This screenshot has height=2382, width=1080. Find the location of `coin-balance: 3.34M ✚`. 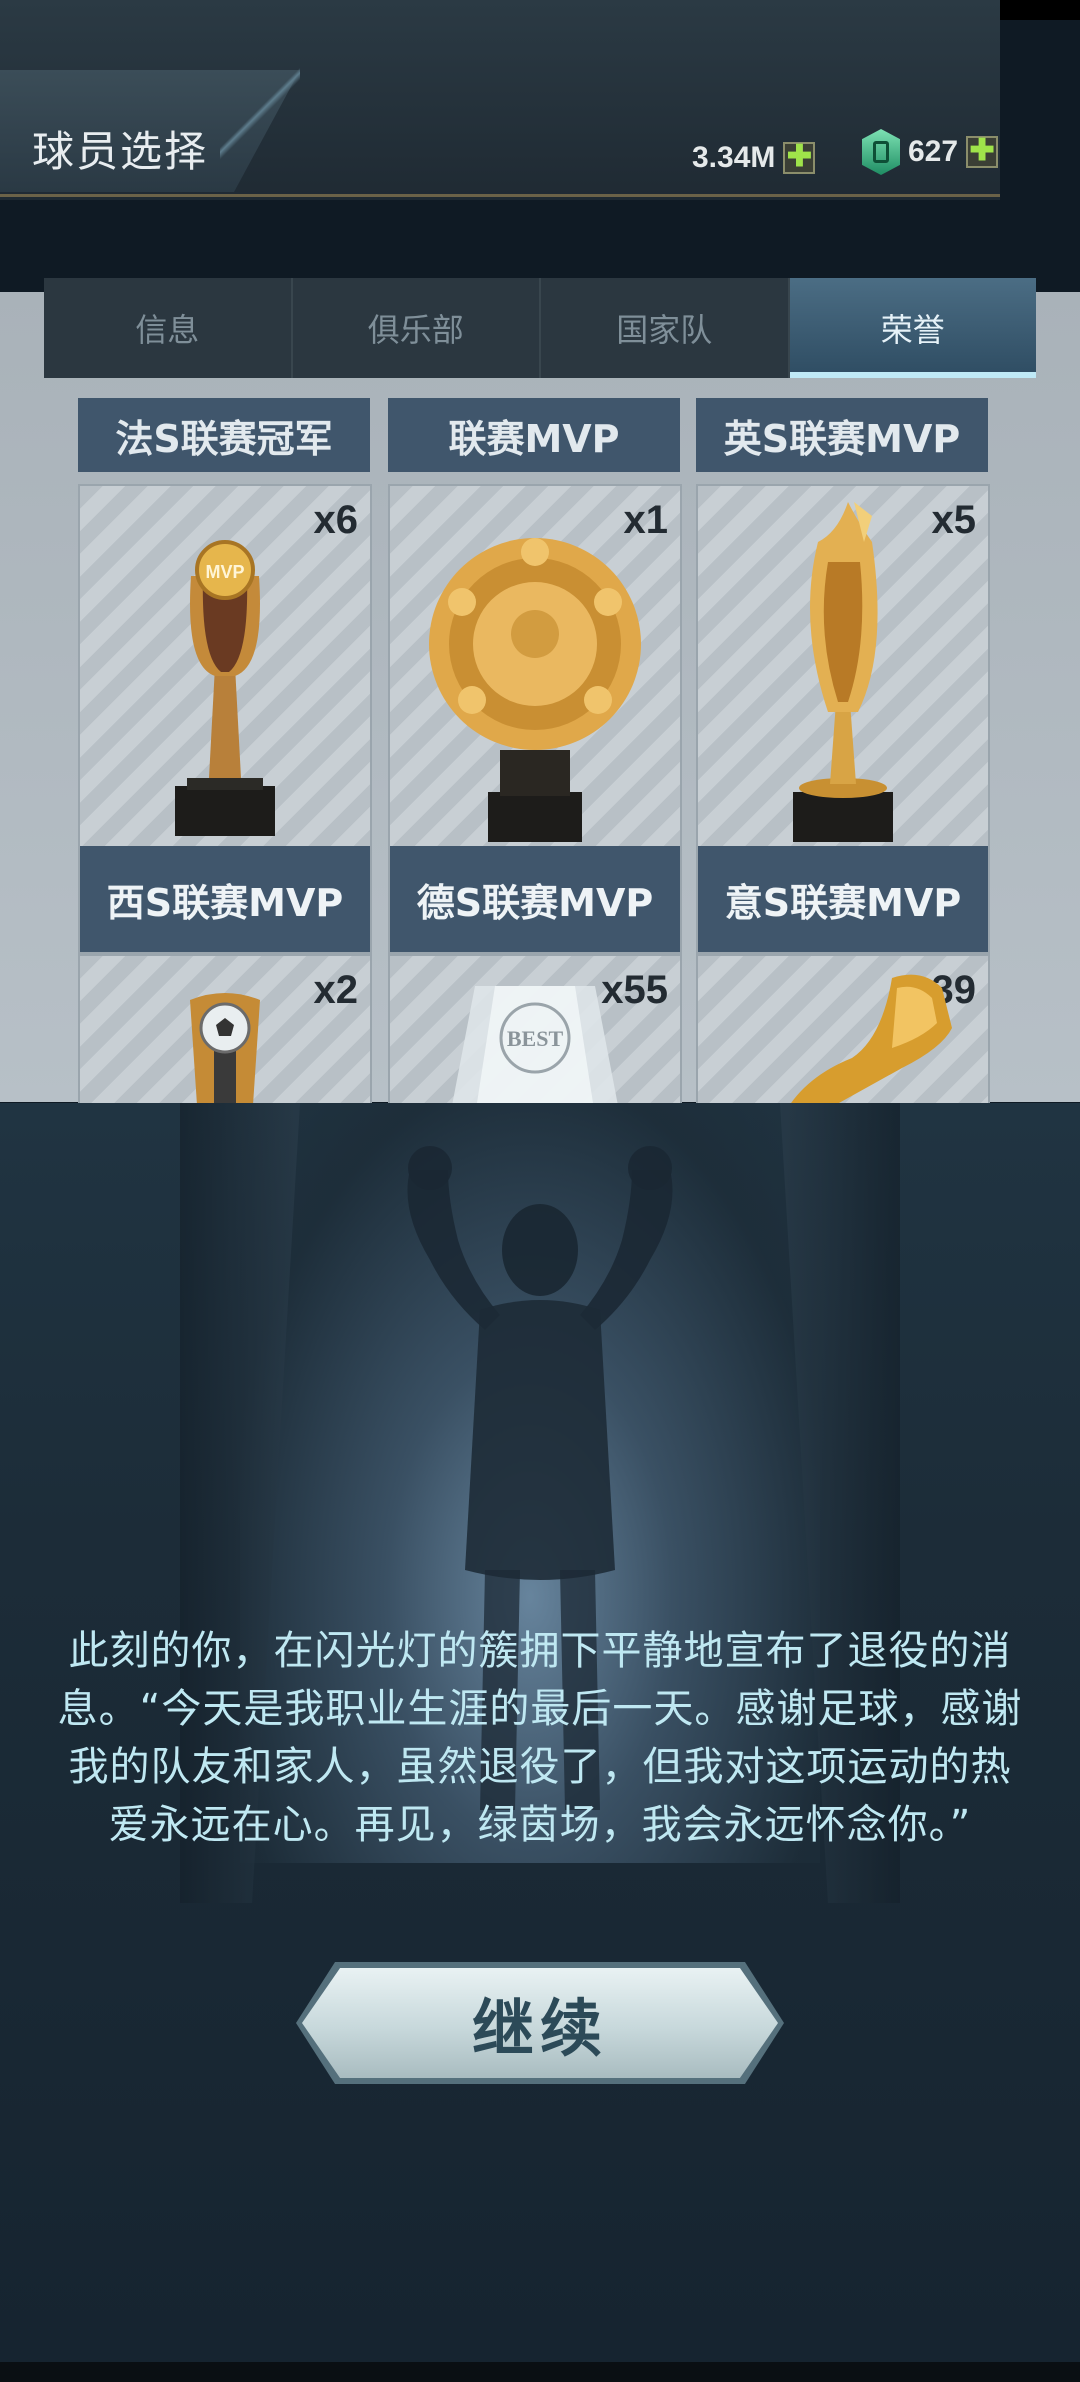

coin-balance: 3.34M ✚ is located at coordinates (754, 158).